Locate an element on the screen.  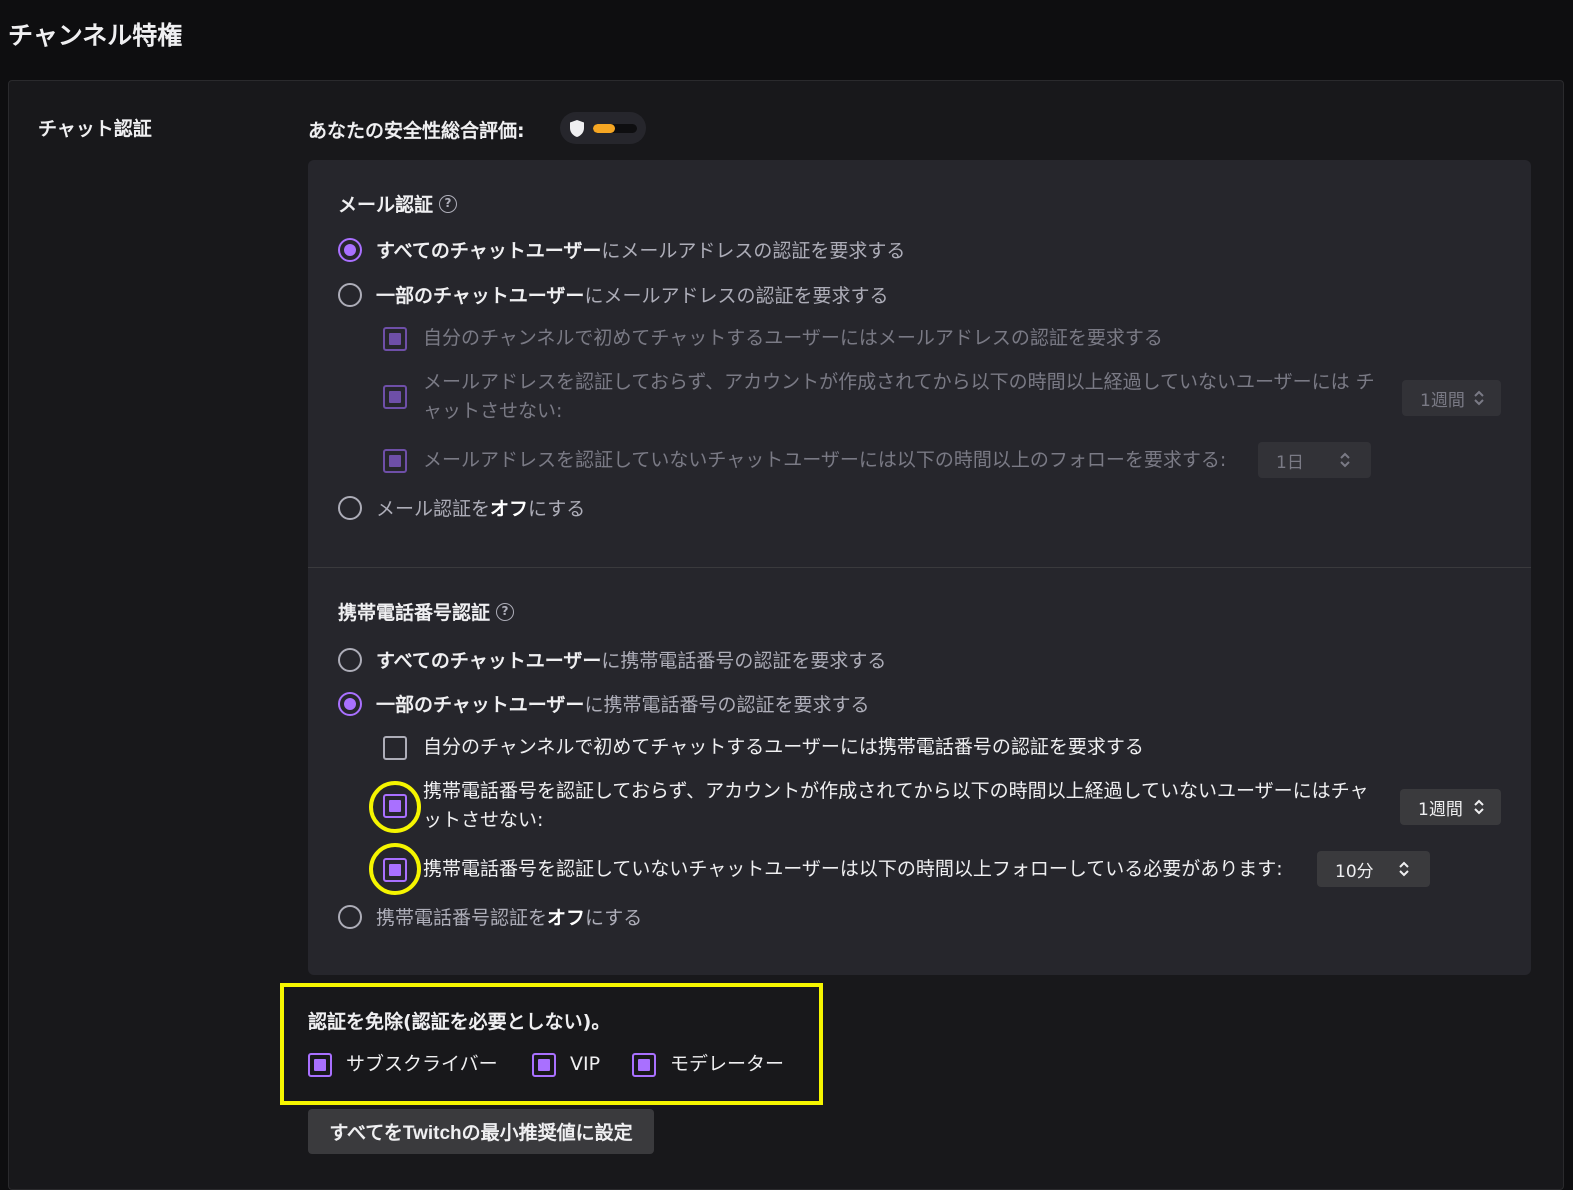
exempt-subscriber-label: サブスクライバー is located at coordinates (422, 1064).